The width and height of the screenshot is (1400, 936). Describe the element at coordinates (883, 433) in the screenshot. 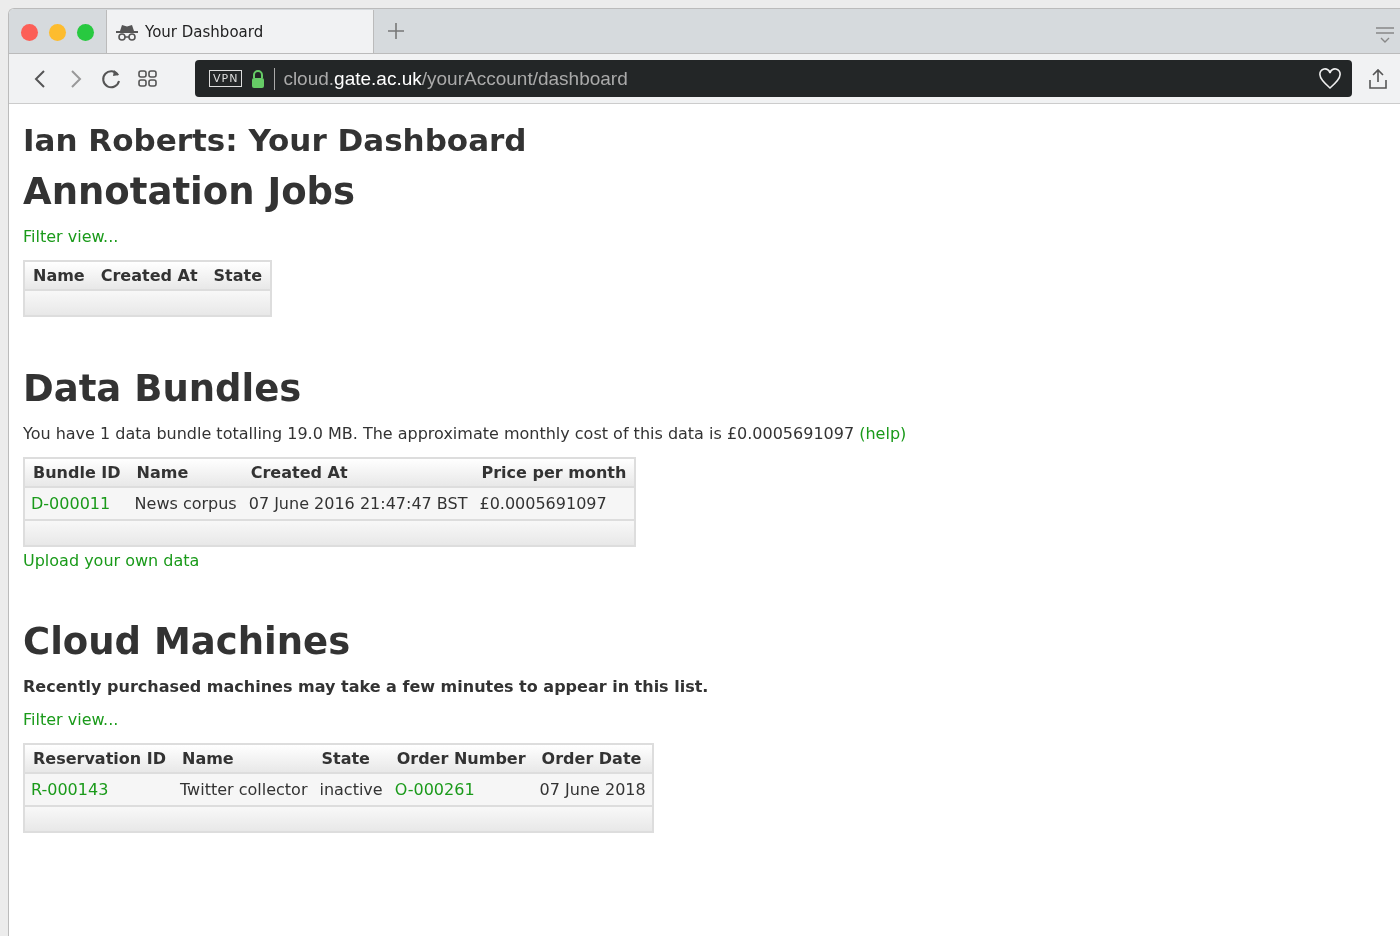

I see `help-link: (help)` at that location.